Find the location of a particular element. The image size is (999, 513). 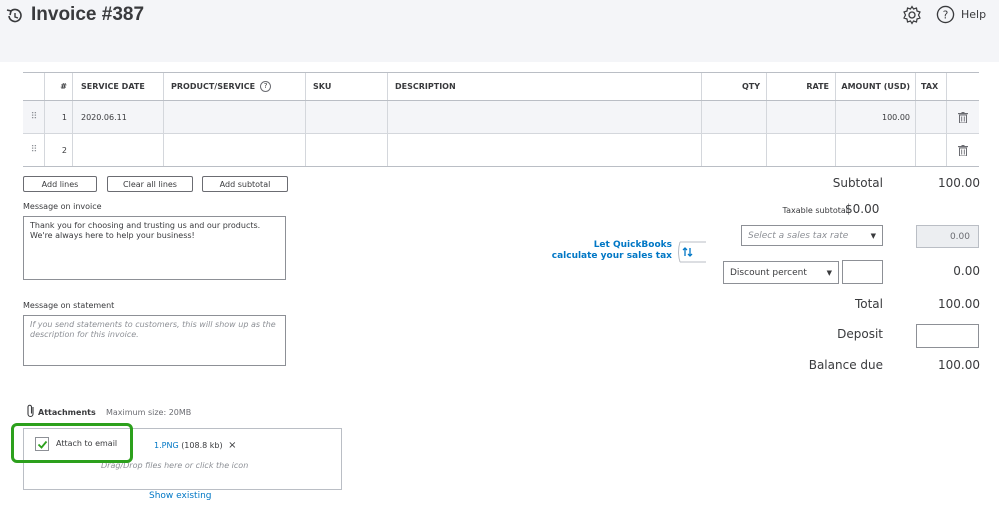

attachment-file-size: (108.8 kb) is located at coordinates (202, 445).